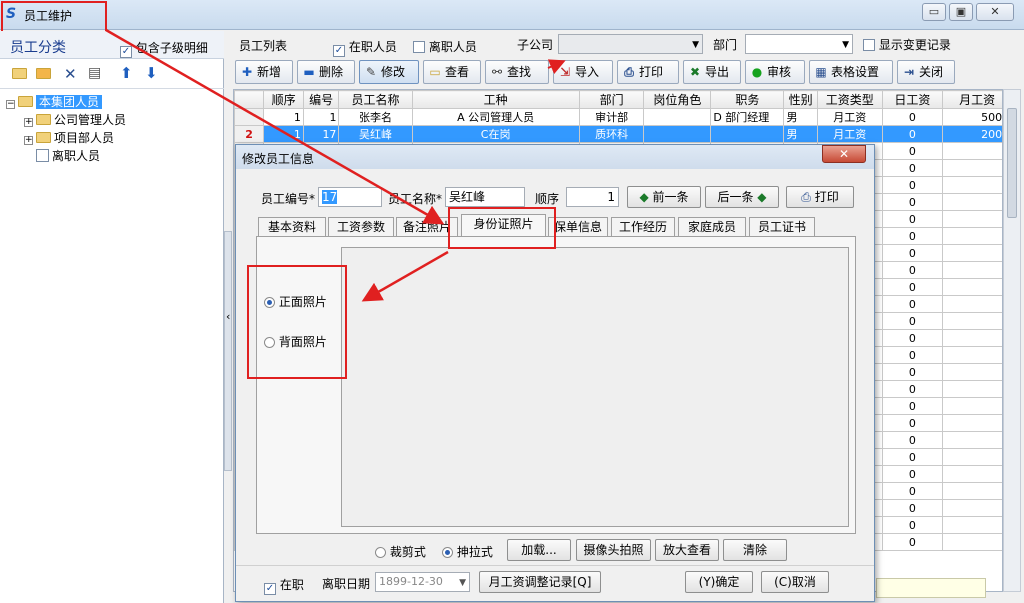 This screenshot has height=603, width=1024. I want to click on include-sub-checkbox: ✓ 包含子级明细, so click(164, 48).